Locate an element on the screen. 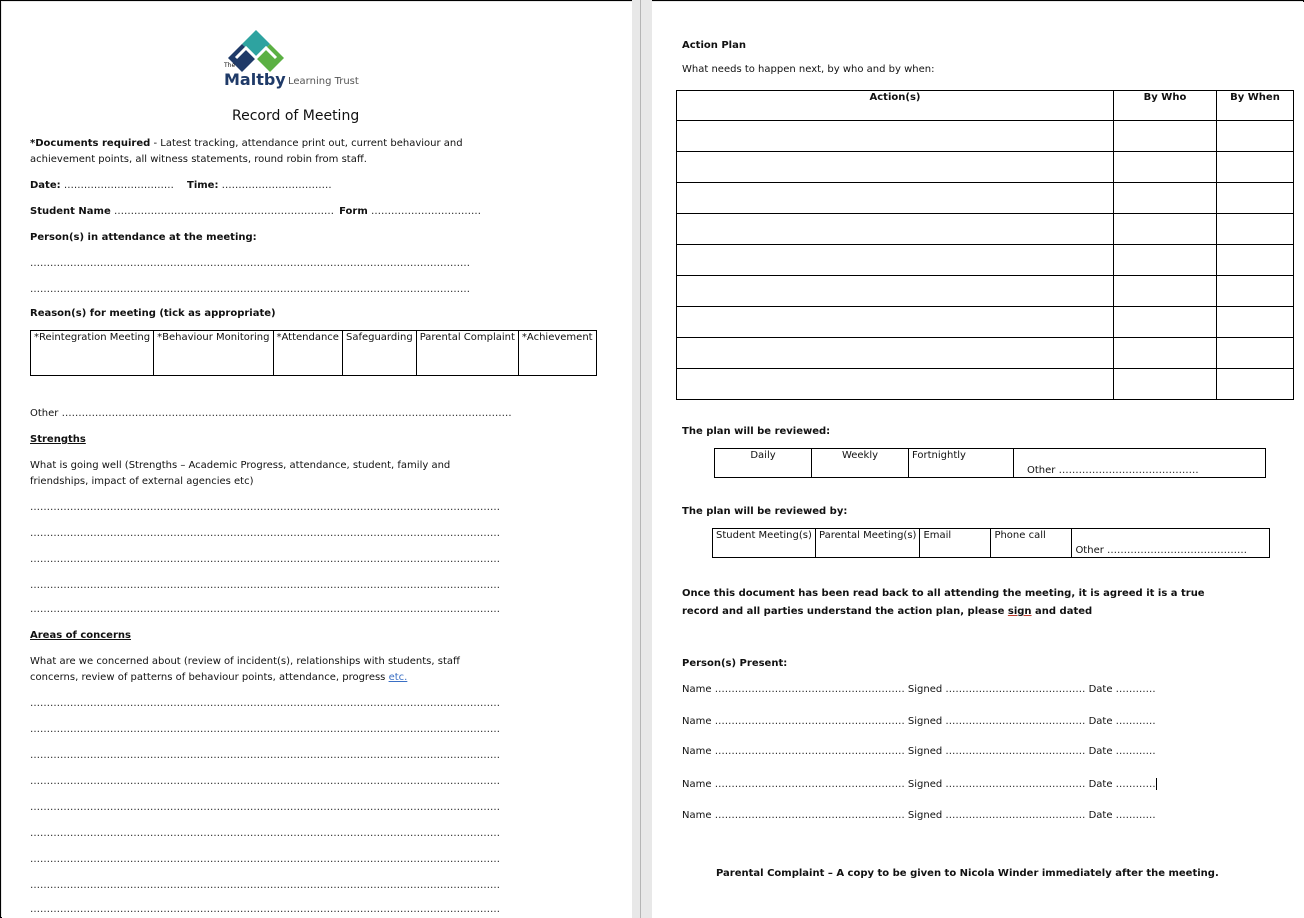 The height and width of the screenshot is (918, 1304). review-weekly: Weekly is located at coordinates (860, 463).